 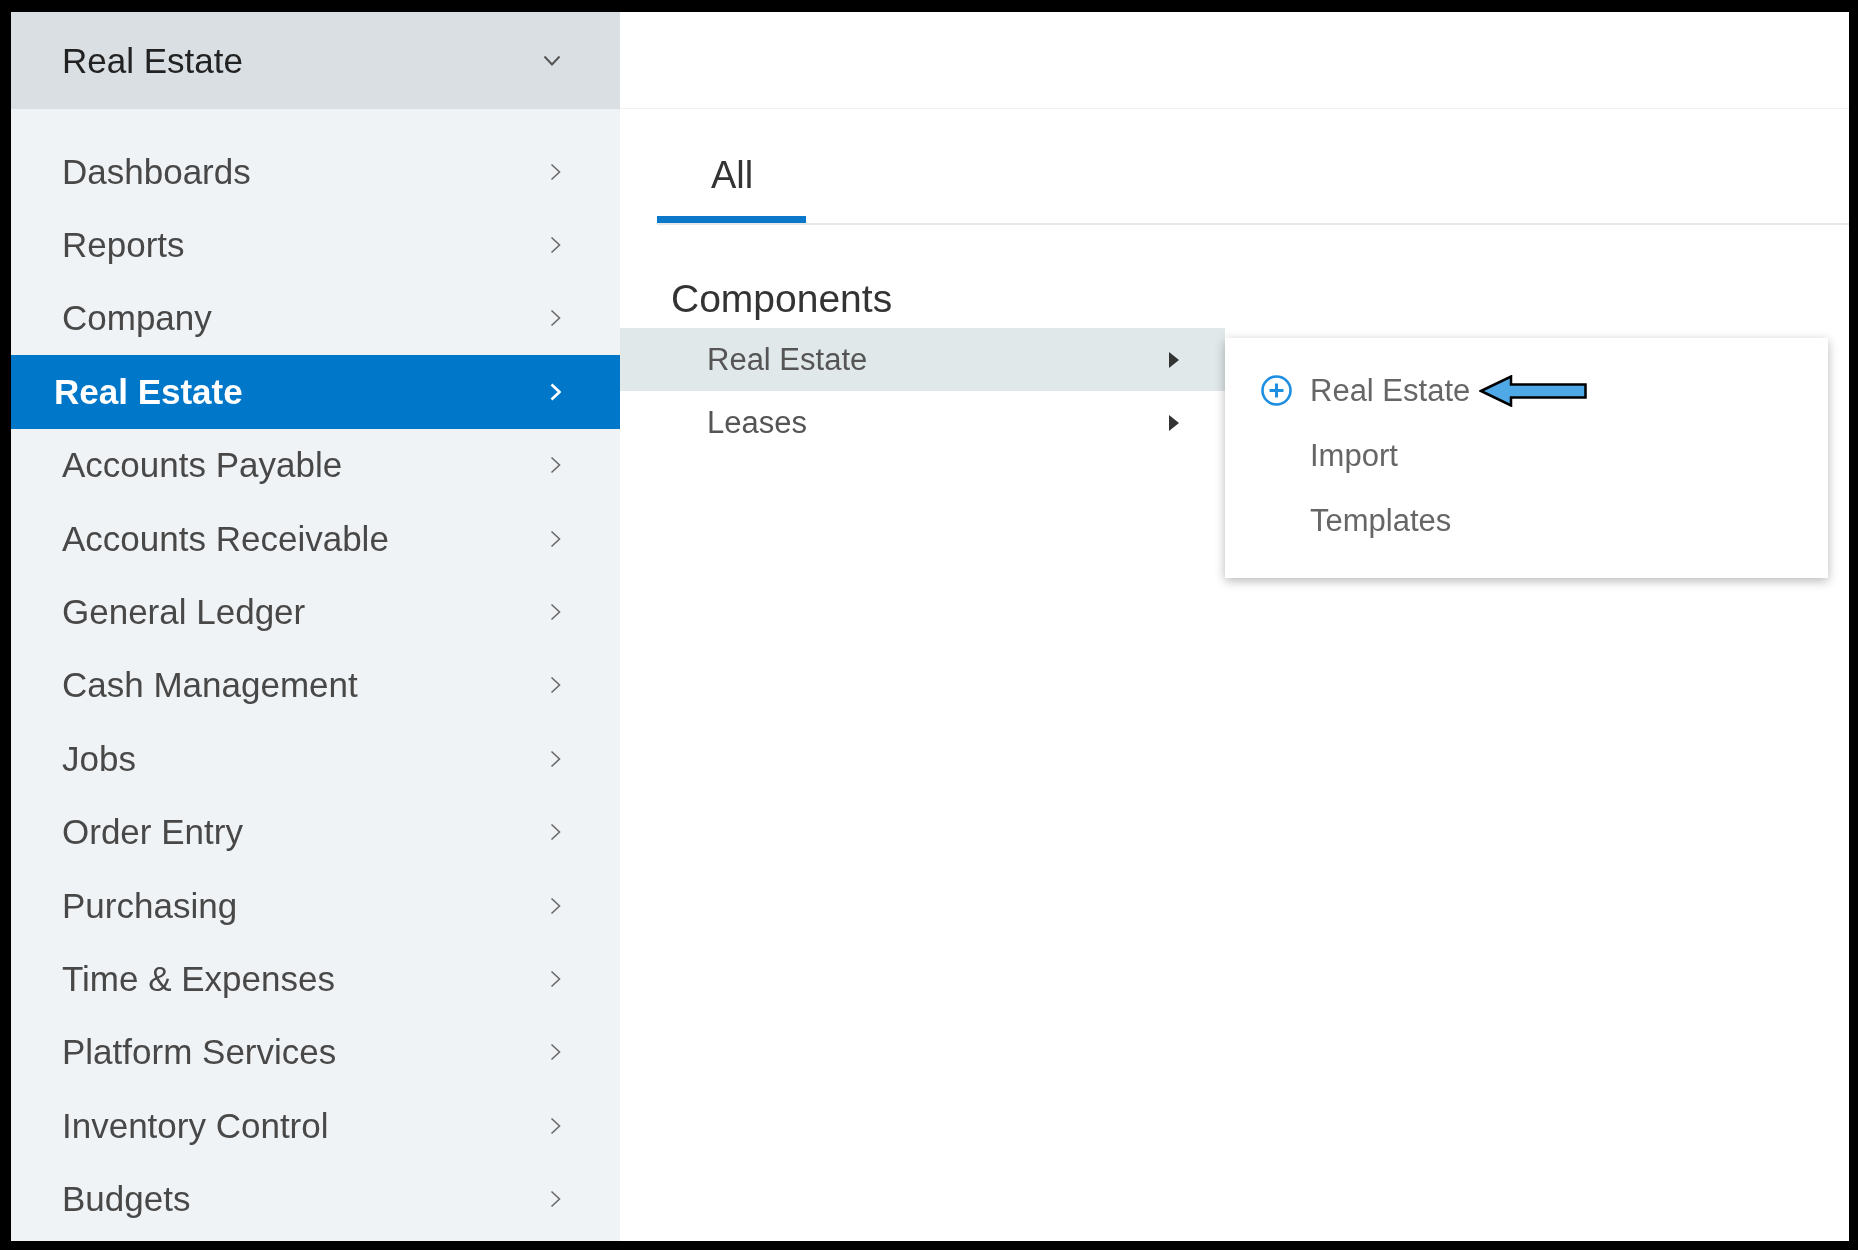 I want to click on menu-item: Real Estate, so click(x=922, y=359).